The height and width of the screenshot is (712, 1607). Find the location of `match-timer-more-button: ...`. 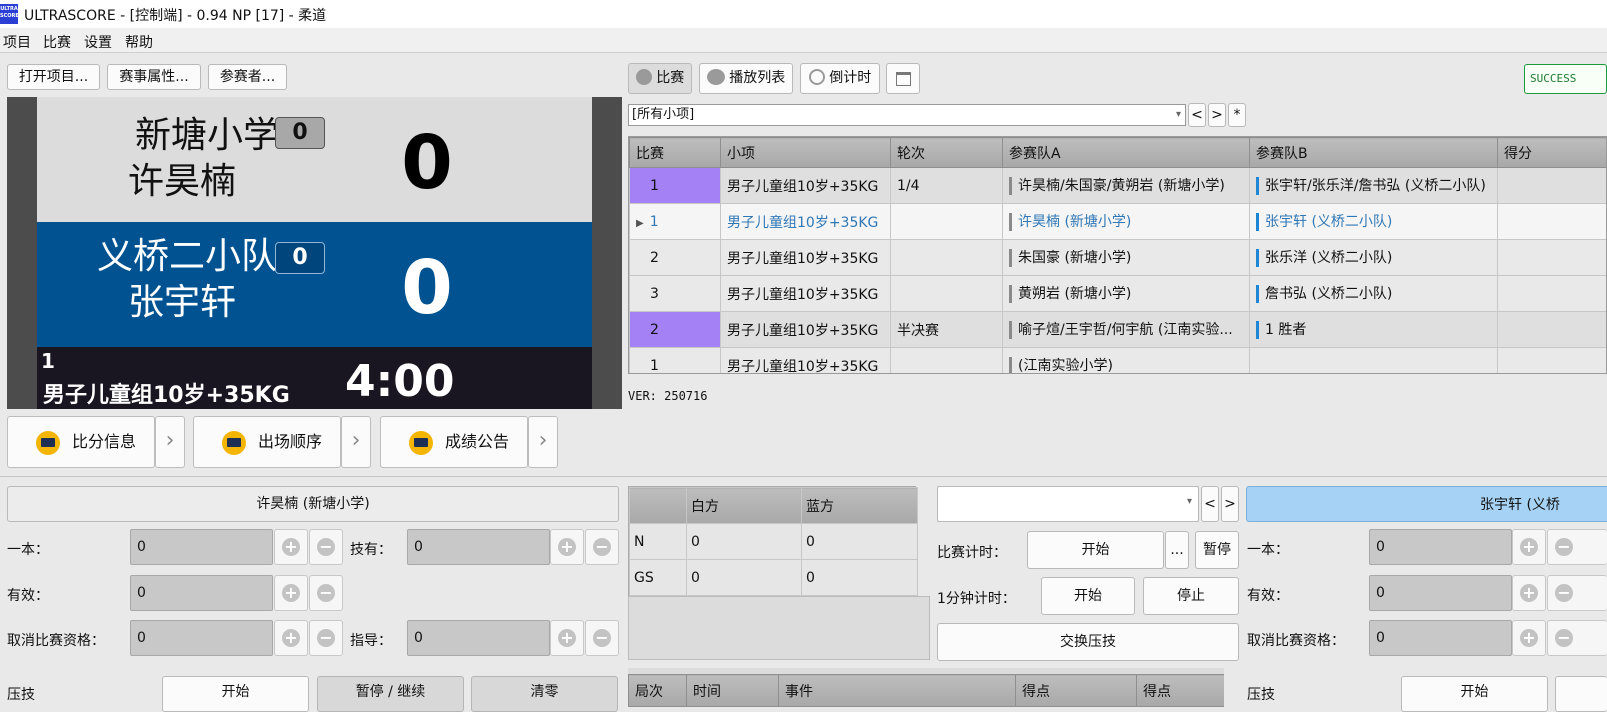

match-timer-more-button: ... is located at coordinates (1177, 550).